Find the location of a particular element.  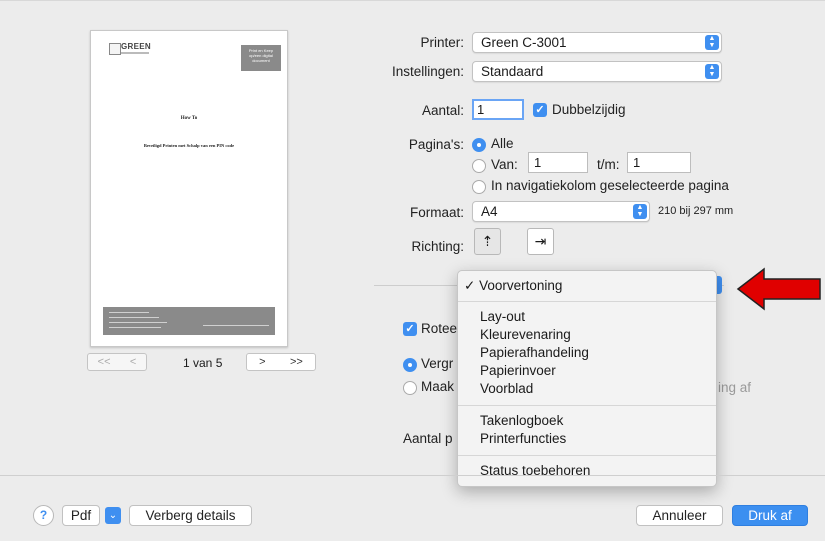

menu-item-papierafhandeling: Papierafhandeling is located at coordinates (534, 352).